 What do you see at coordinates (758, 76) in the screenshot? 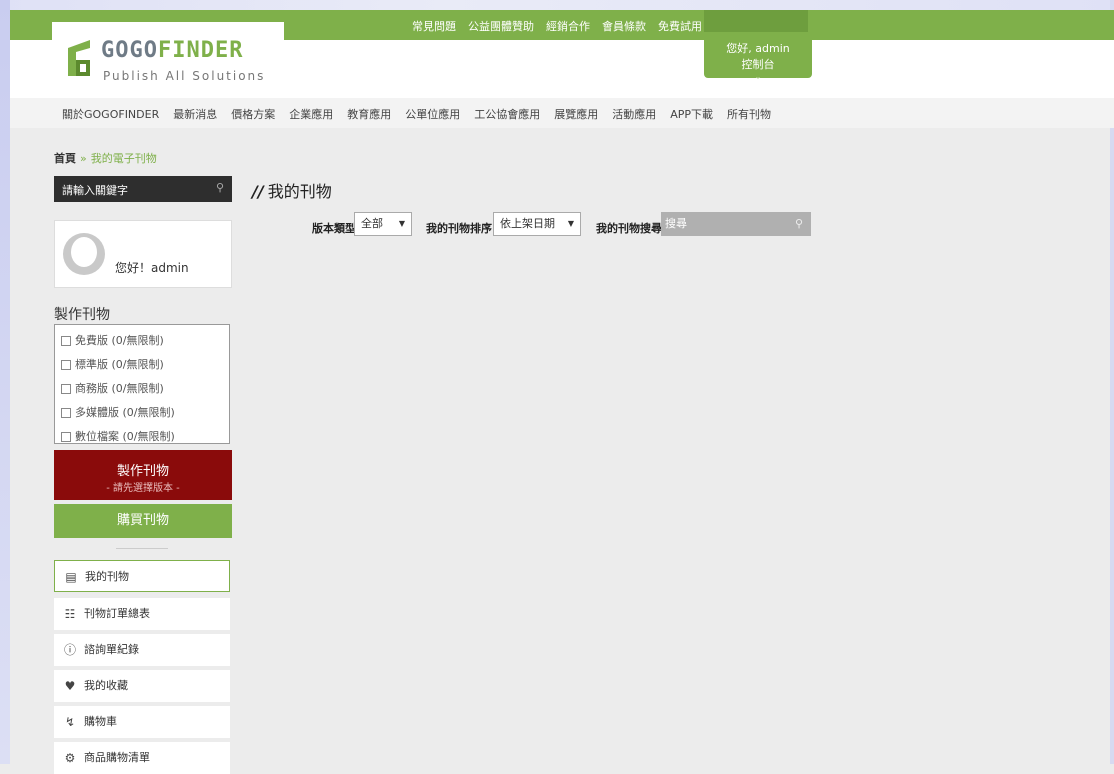
I see `chevron-down-icon: ⌄` at bounding box center [758, 76].